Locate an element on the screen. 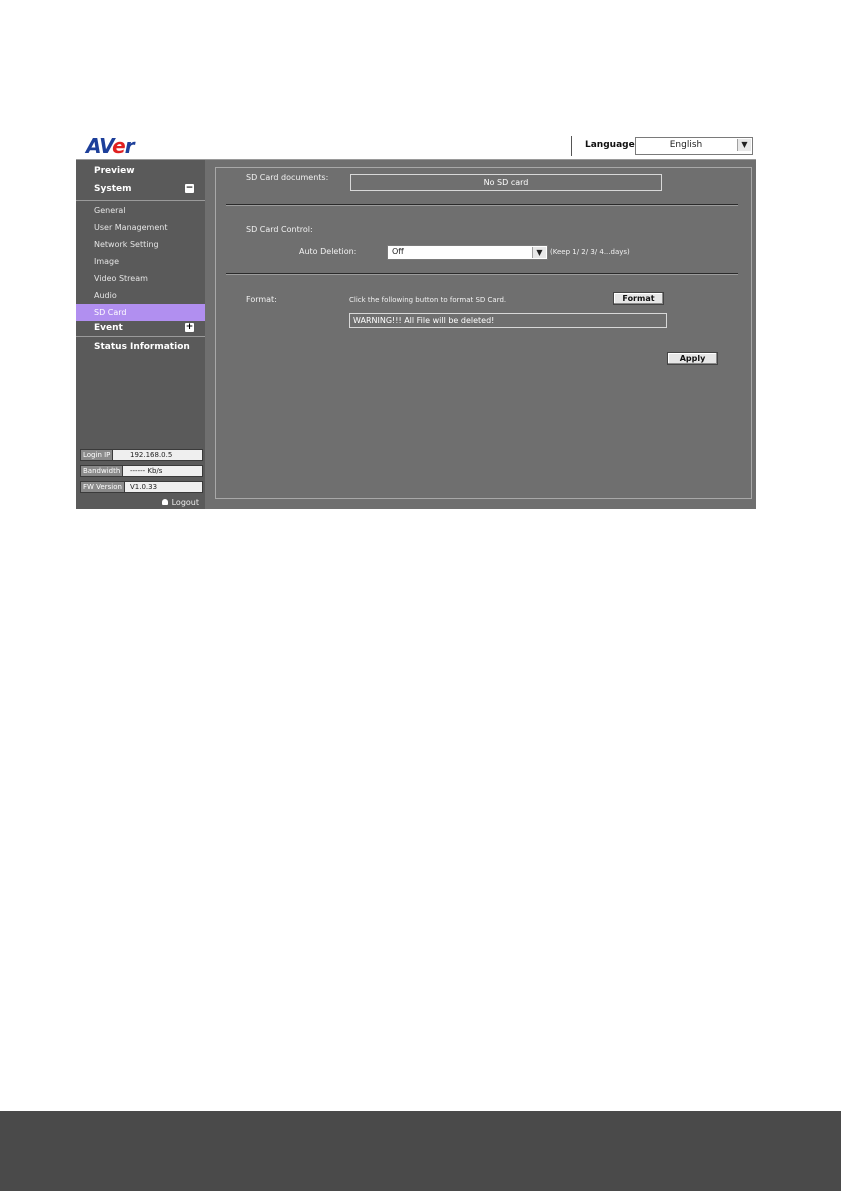 This screenshot has width=841, height=1191. sidebar-item-general: General is located at coordinates (140, 210).